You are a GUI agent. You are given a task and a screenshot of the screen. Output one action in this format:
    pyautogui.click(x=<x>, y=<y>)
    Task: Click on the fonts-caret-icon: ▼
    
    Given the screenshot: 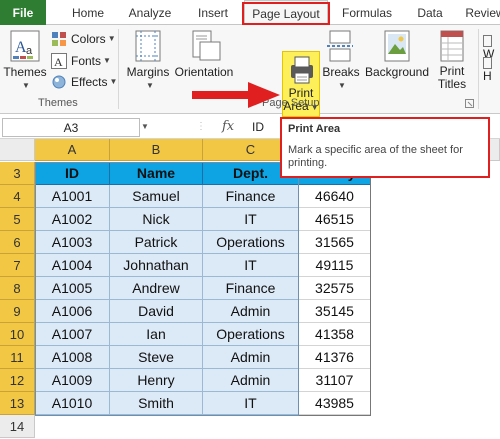 What is the action you would take?
    pyautogui.click(x=107, y=60)
    